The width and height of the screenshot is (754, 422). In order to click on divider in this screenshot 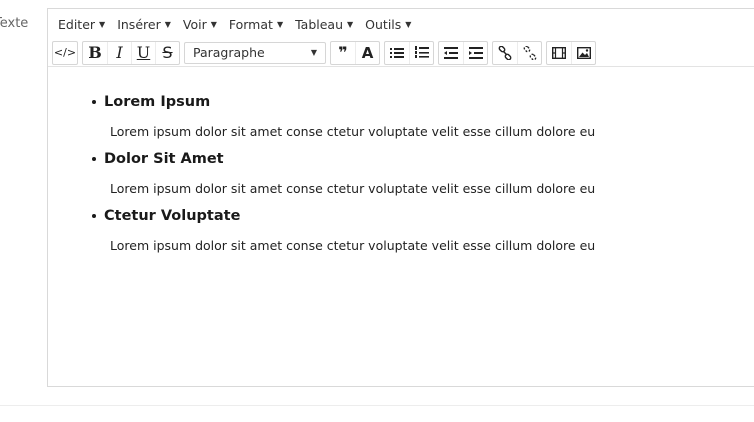, I will do `click(377, 405)`.